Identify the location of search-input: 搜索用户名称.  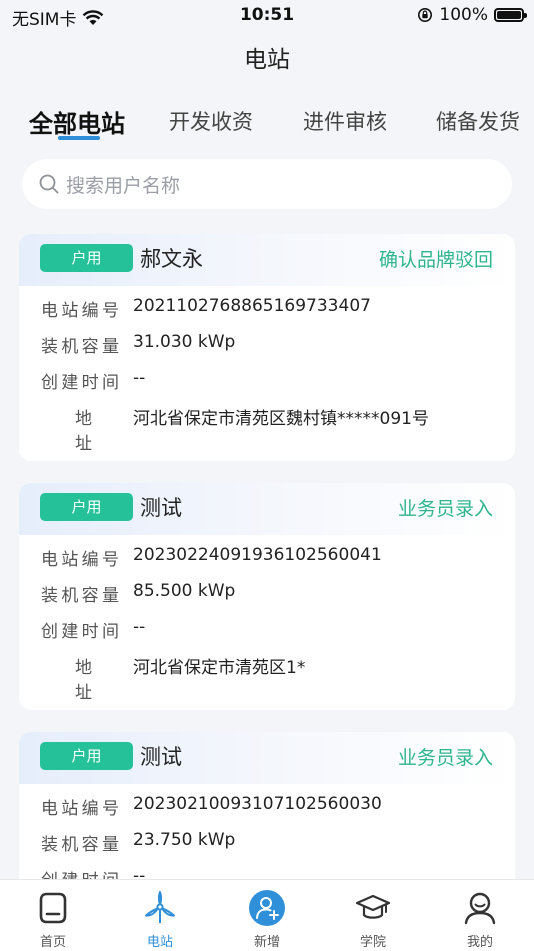
(267, 184).